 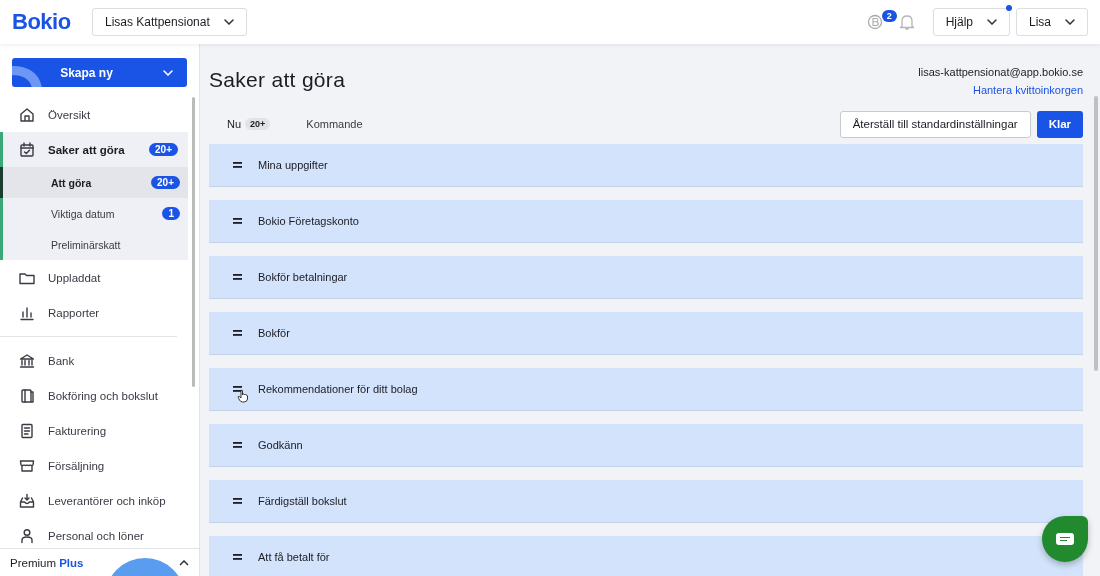 What do you see at coordinates (99, 562) in the screenshot?
I see `plan-bar: Premium Plus` at bounding box center [99, 562].